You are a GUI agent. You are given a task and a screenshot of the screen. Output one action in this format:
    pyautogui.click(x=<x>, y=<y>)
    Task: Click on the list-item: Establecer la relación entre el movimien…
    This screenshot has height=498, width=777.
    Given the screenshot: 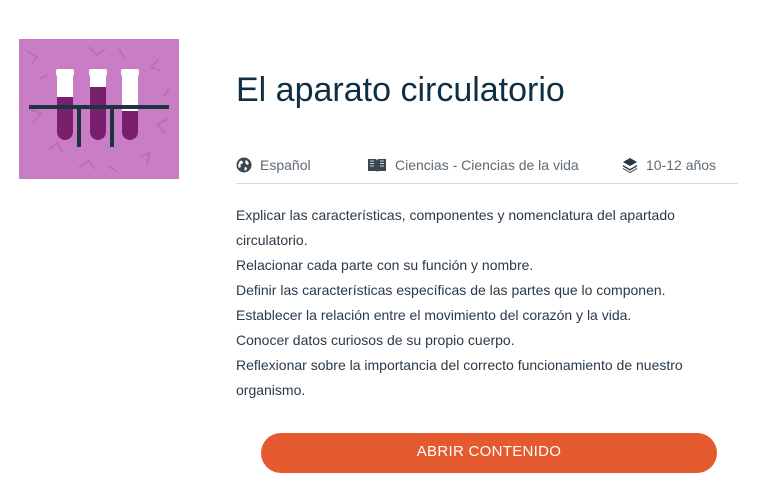 What is the action you would take?
    pyautogui.click(x=434, y=315)
    